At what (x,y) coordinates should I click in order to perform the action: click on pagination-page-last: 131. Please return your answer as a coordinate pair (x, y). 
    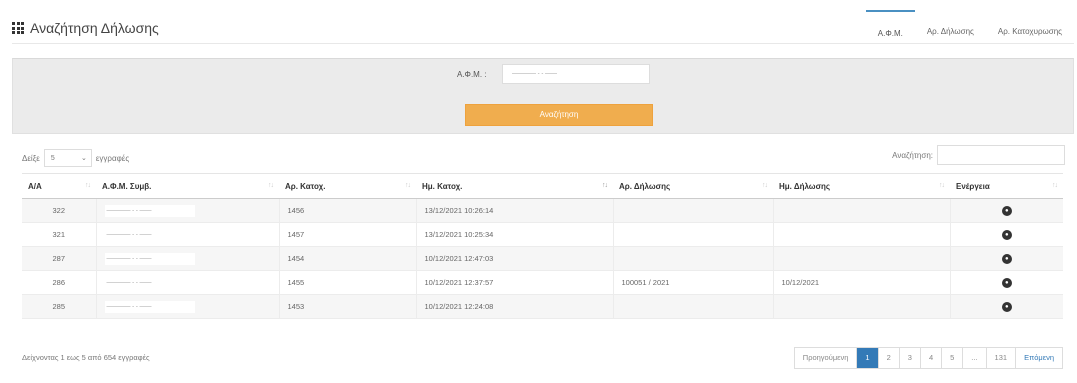
    Looking at the image, I should click on (1001, 358).